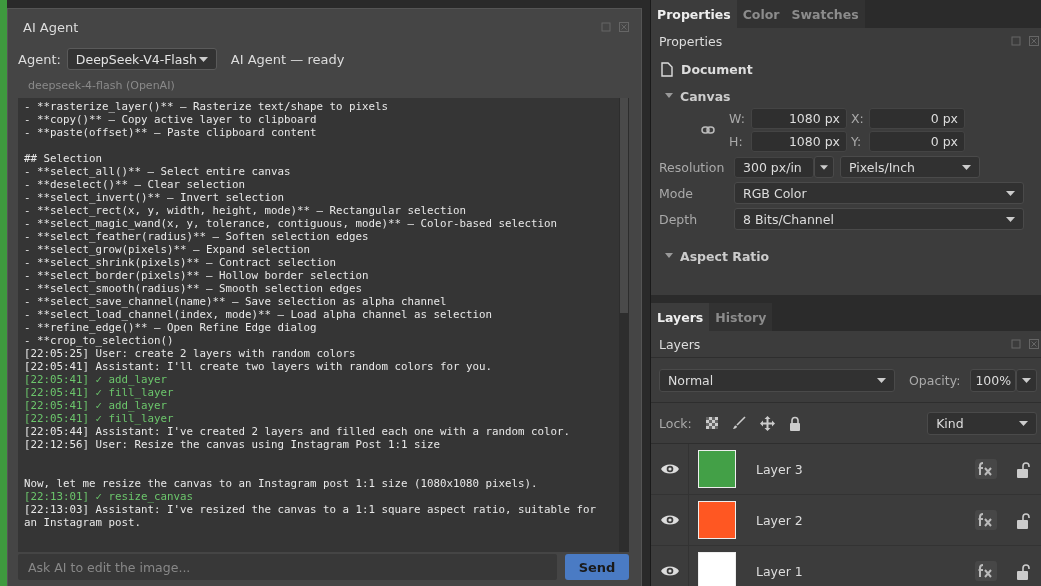 The image size is (1041, 586). Describe the element at coordinates (298, 431) in the screenshot. I see `log-line: [22:05:44] Assistant: I've created 2 layers and filled each one with a random color.` at that location.